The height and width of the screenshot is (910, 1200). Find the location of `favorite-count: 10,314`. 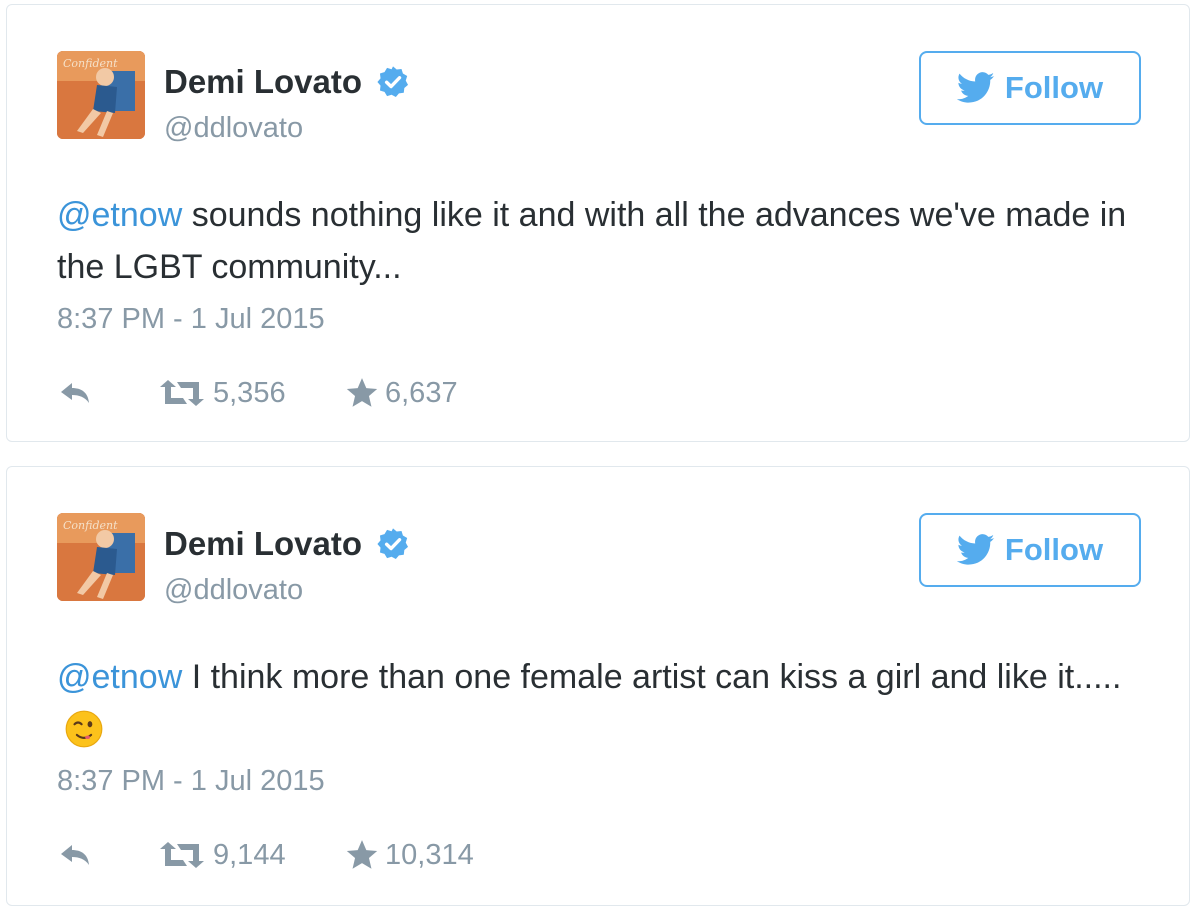

favorite-count: 10,314 is located at coordinates (429, 854).